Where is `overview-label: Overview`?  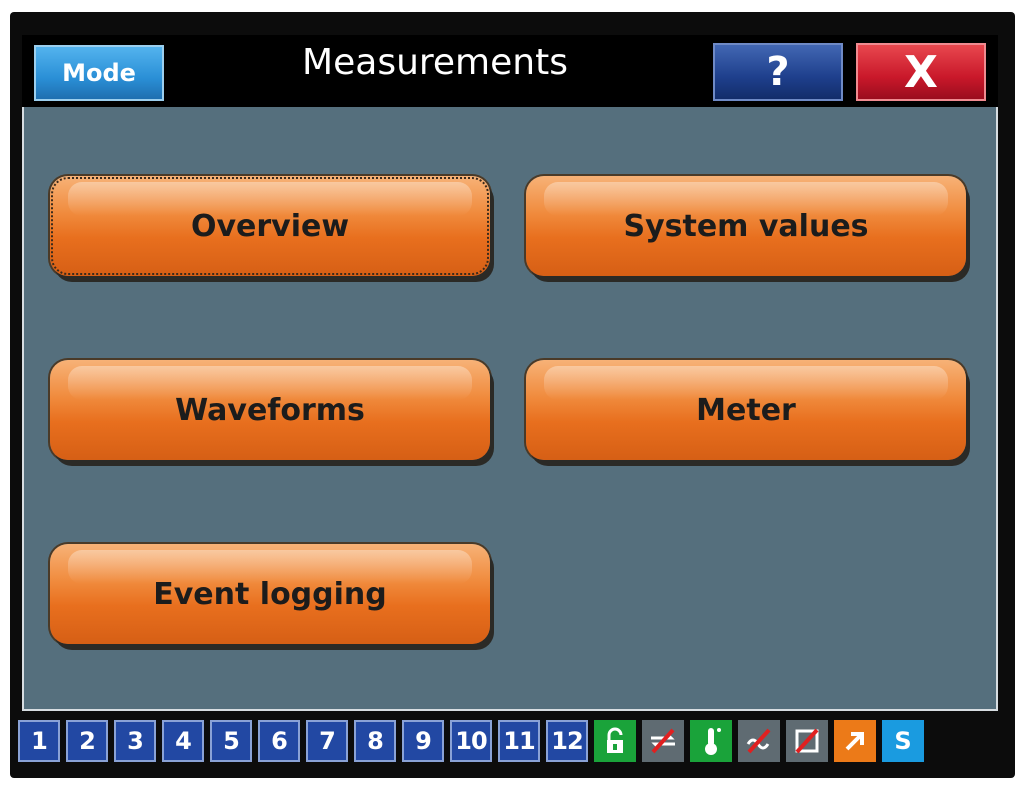 overview-label: Overview is located at coordinates (270, 226).